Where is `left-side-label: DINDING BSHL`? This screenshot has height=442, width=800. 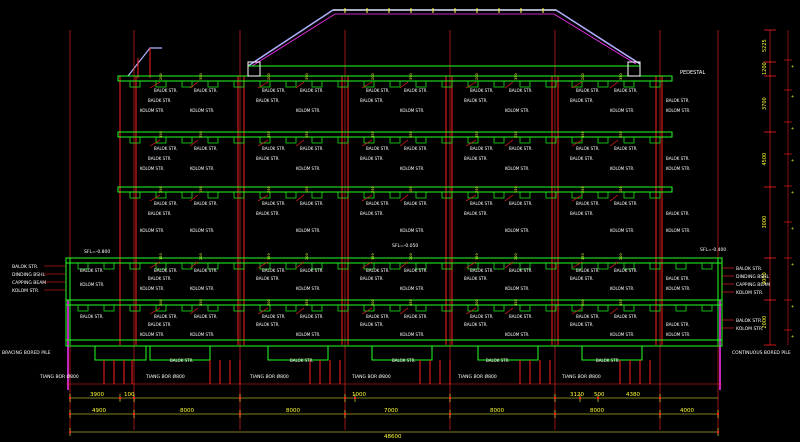 left-side-label: DINDING BSHL is located at coordinates (28, 275).